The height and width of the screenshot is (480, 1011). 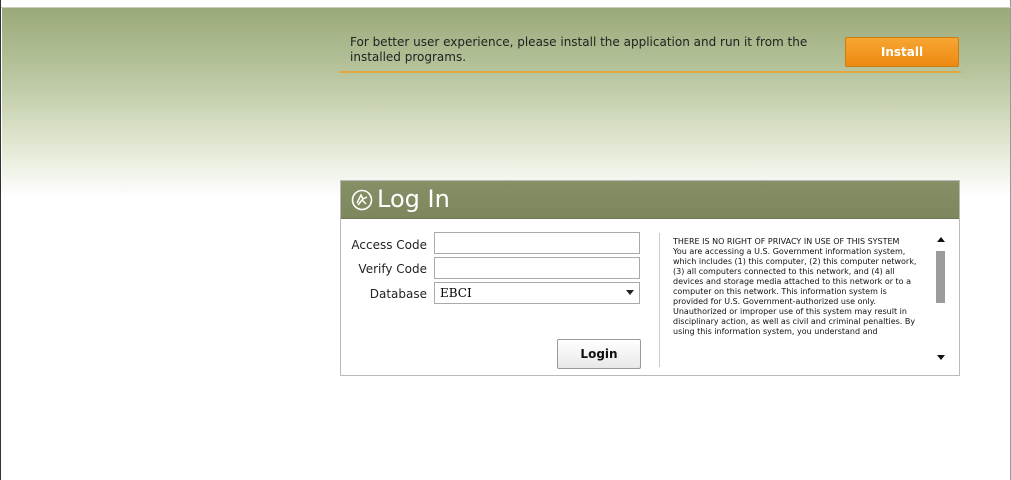 I want to click on install-button: Install, so click(x=902, y=52).